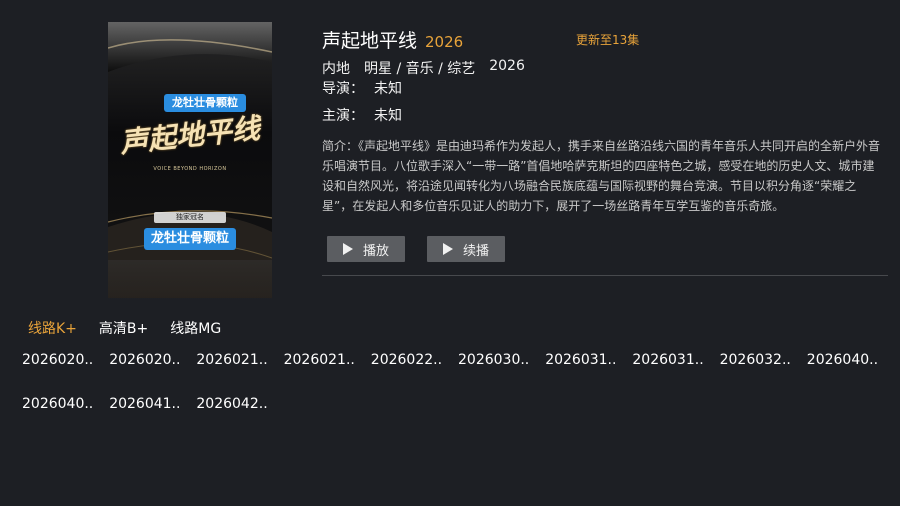 The height and width of the screenshot is (506, 900). What do you see at coordinates (375, 251) in the screenshot?
I see `play-button-label: 播放` at bounding box center [375, 251].